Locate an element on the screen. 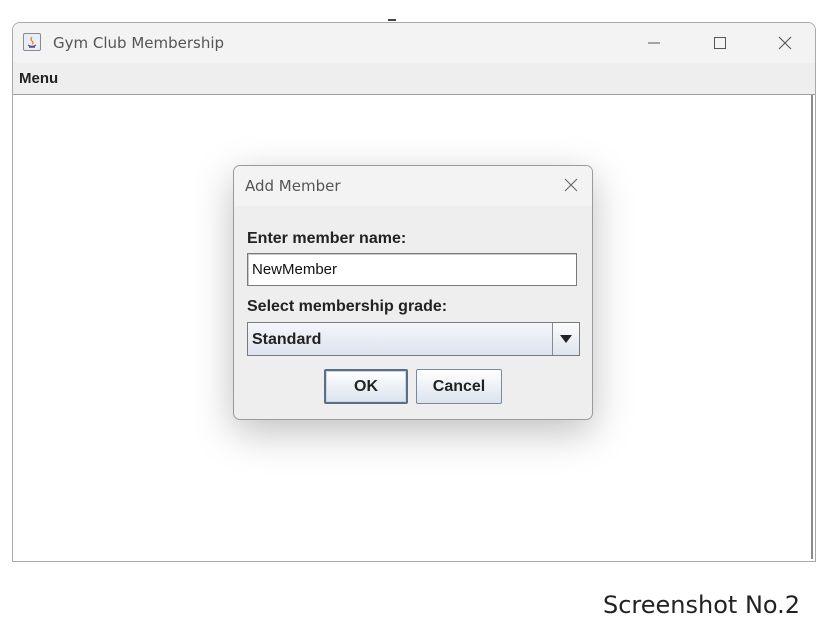 This screenshot has width=826, height=624. dropdown-arrow-button is located at coordinates (565, 339).